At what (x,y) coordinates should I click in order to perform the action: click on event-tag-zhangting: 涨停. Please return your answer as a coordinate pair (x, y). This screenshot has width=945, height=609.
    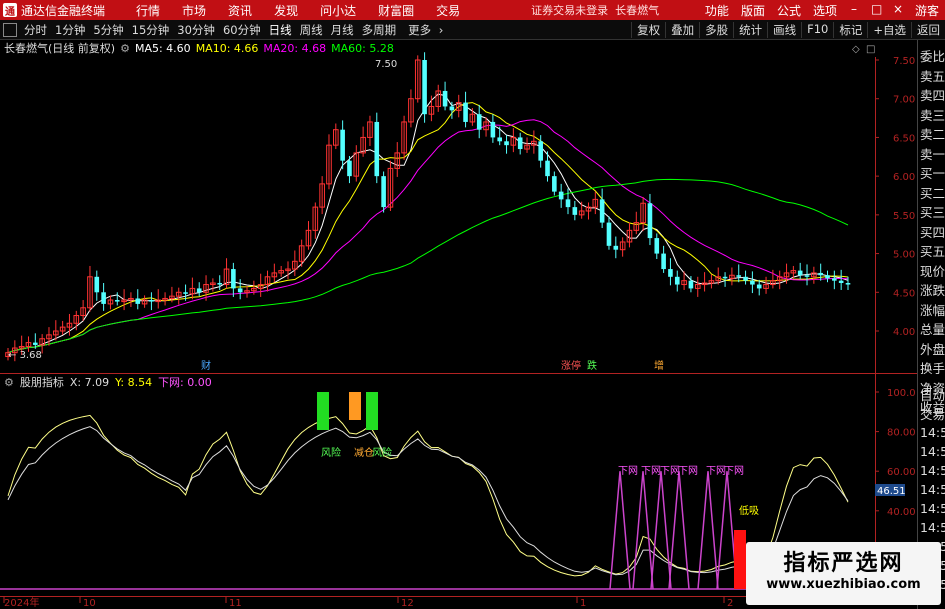
    Looking at the image, I should click on (571, 365).